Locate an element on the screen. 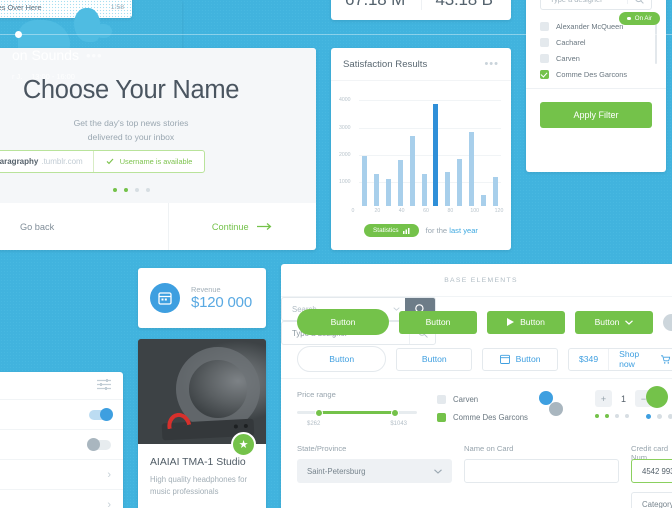  name-on-card-input is located at coordinates (541, 471).